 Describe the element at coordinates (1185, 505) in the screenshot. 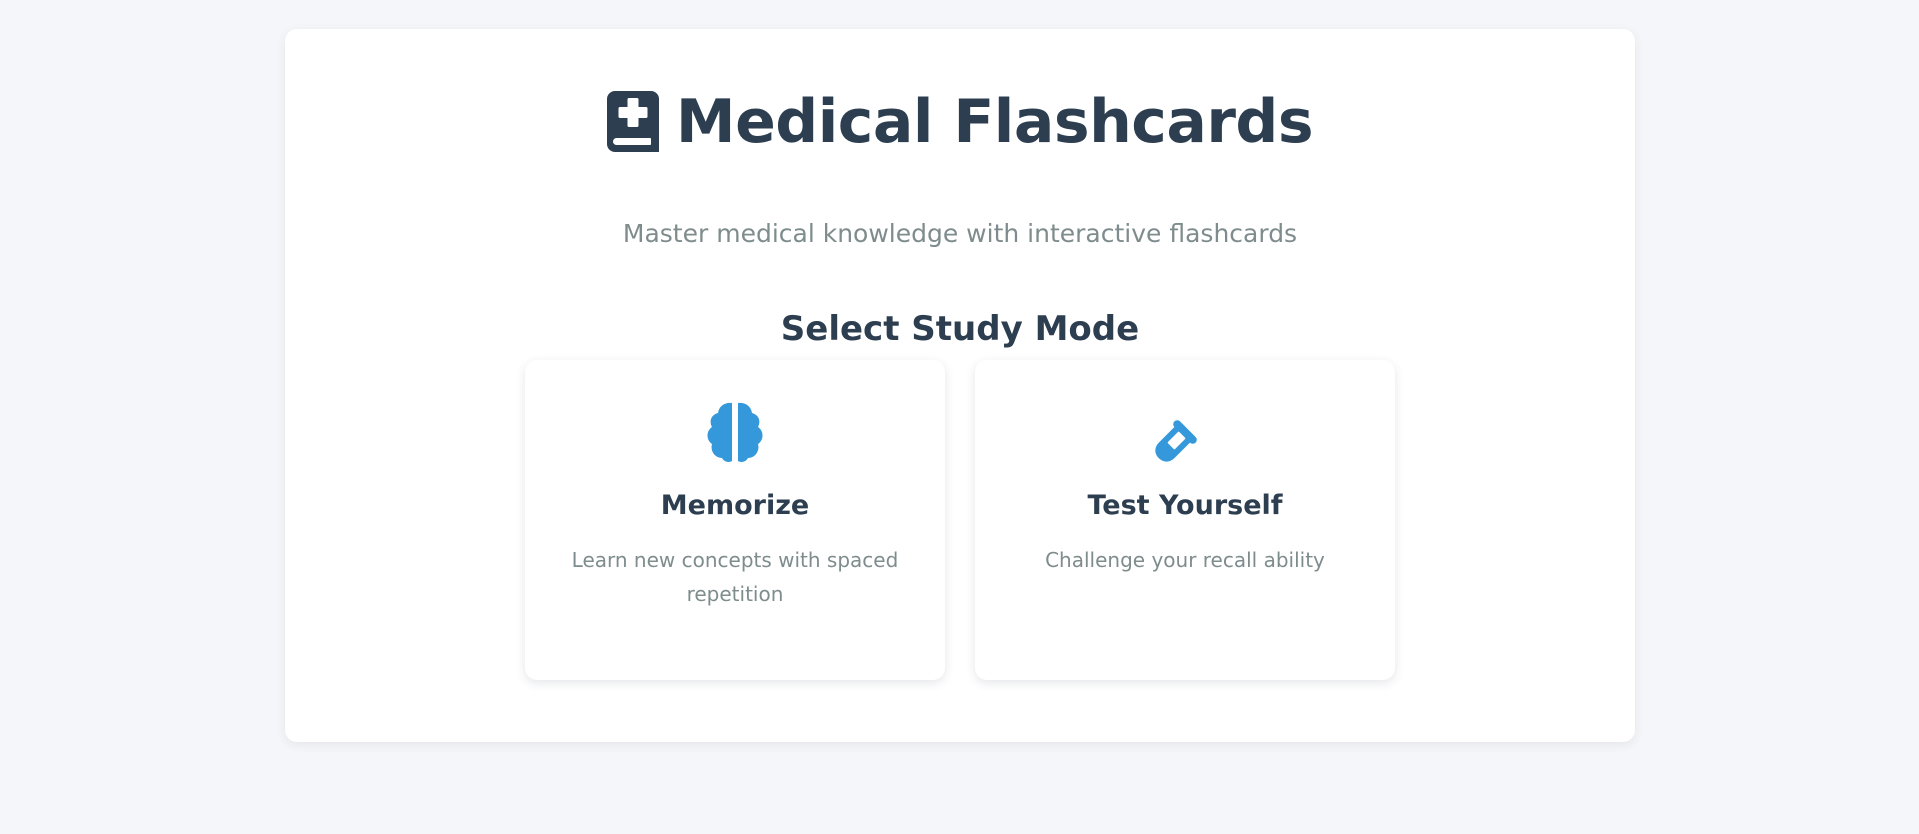

I see `test-yourself-title: Test Yourself` at that location.